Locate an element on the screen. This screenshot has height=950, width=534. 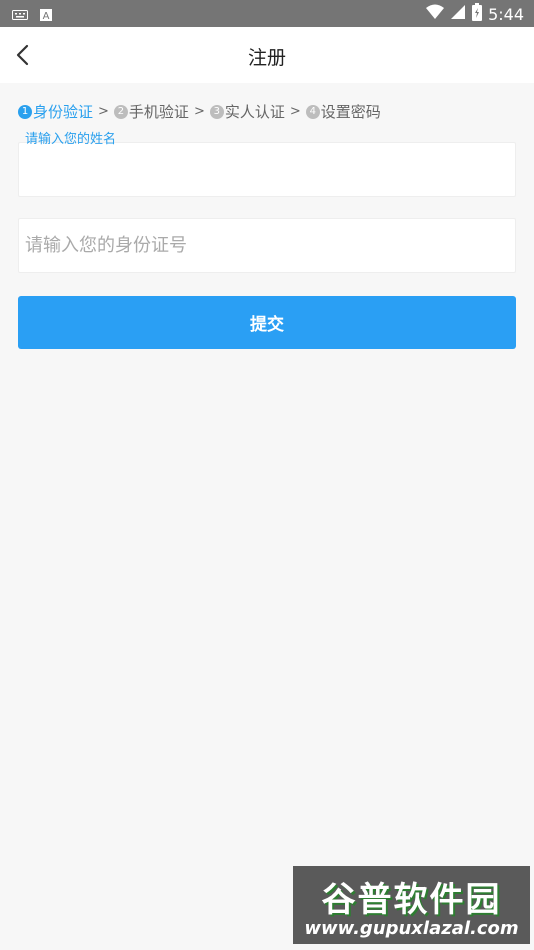
keyboard-icon is located at coordinates (20, 15).